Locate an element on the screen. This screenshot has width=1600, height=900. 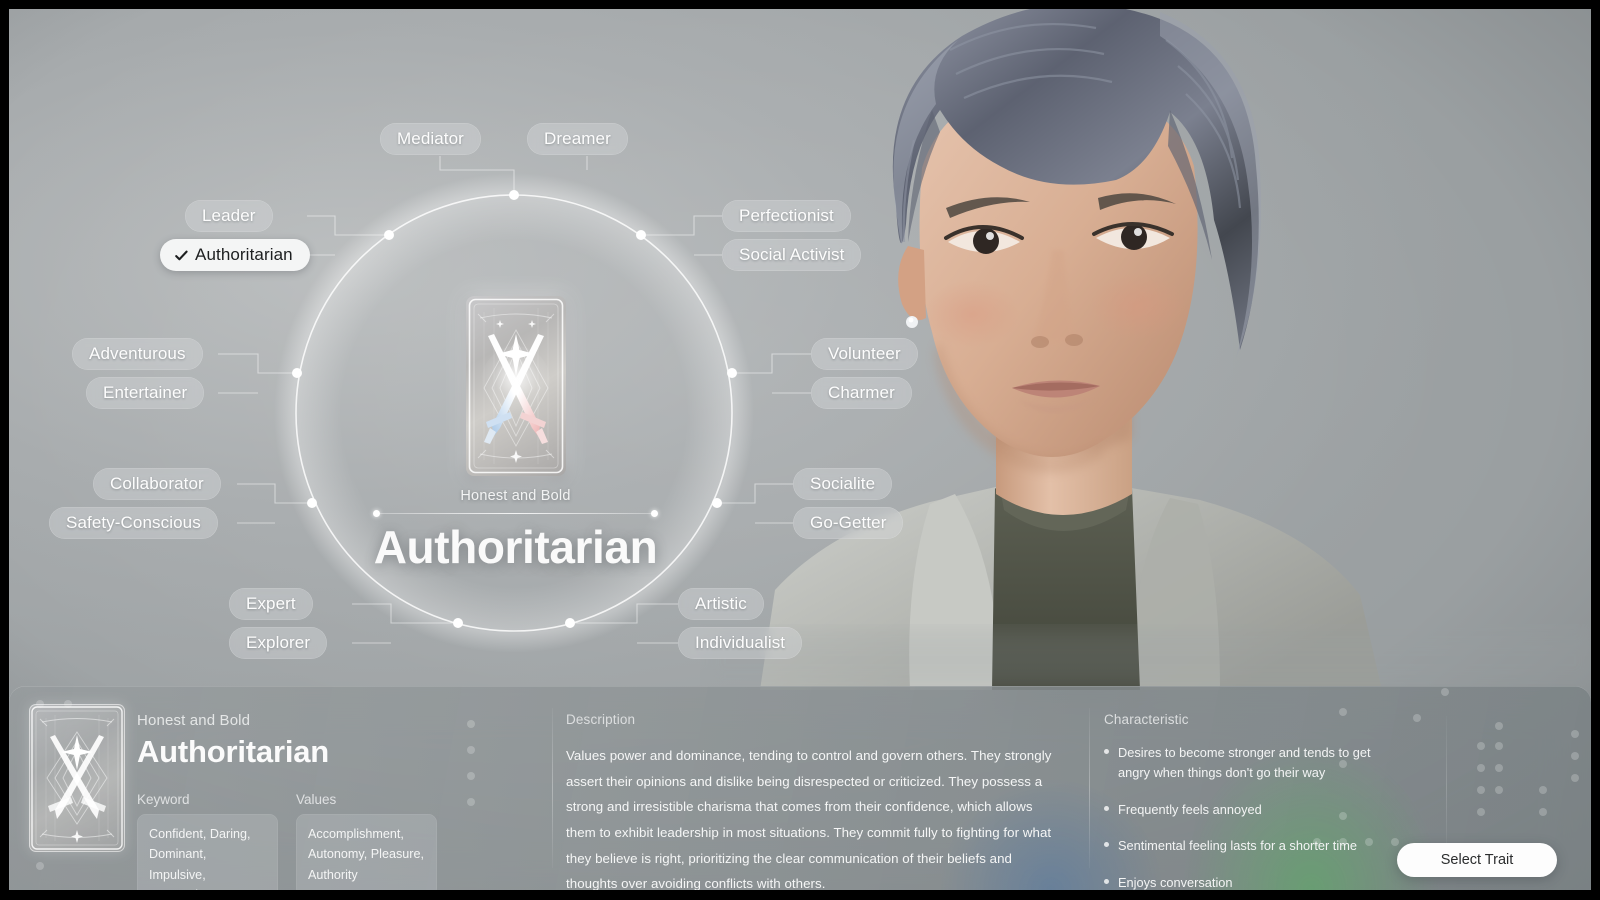
trait-node-mediator: Mediator is located at coordinates (430, 139).